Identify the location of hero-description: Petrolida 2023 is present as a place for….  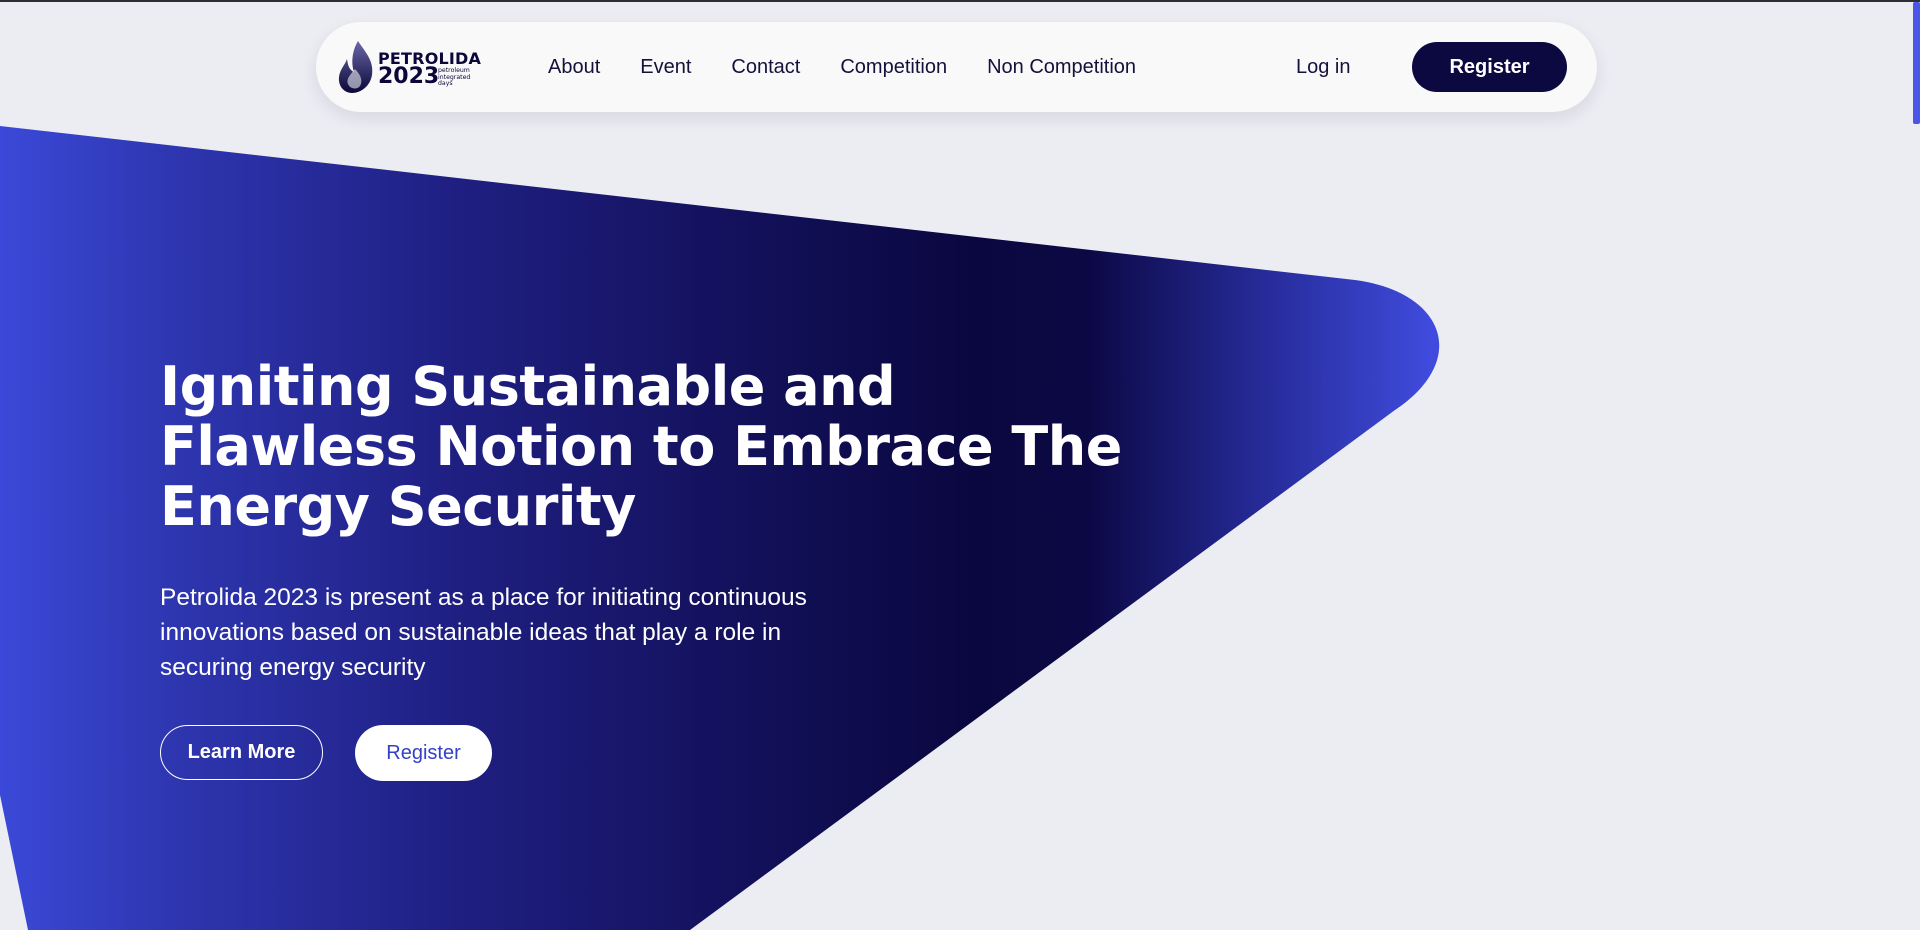
(483, 632).